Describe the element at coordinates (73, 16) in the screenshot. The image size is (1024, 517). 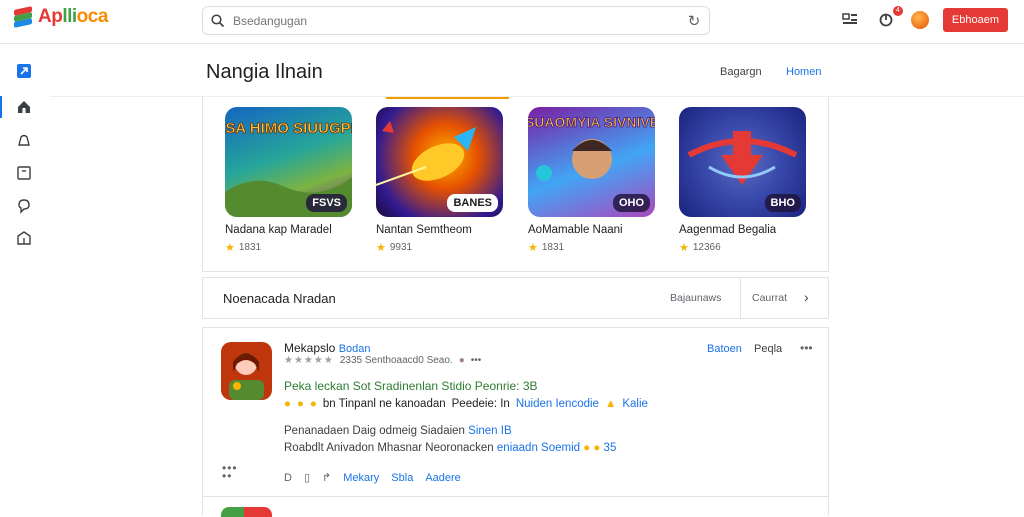
I see `app-name: Apllioca` at that location.